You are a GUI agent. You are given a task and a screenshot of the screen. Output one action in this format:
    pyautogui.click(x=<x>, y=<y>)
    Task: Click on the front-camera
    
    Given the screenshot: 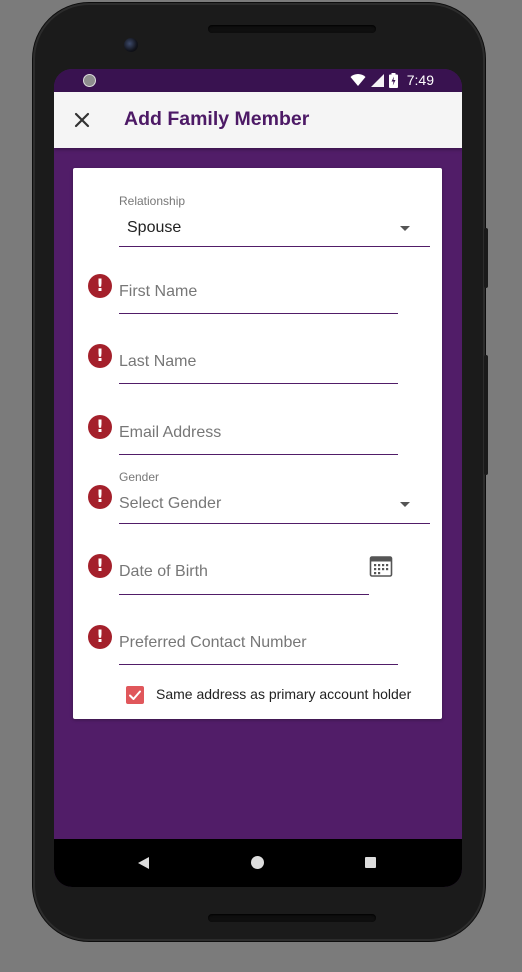 What is the action you would take?
    pyautogui.click(x=131, y=45)
    